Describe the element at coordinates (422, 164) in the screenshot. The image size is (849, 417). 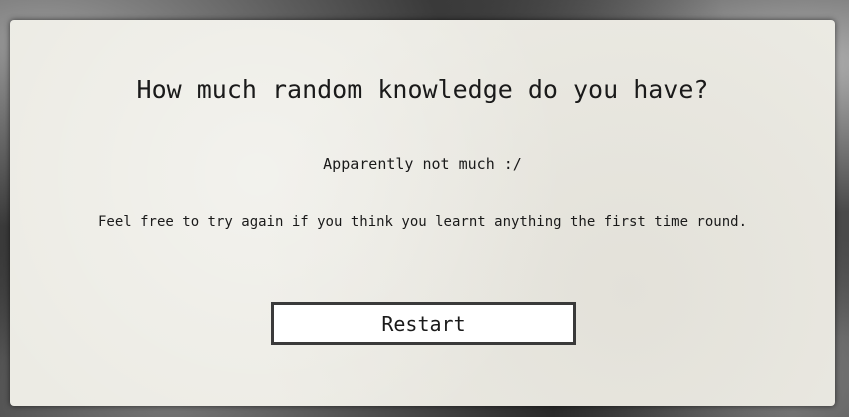
I see `result-text: Apparently not much :/` at that location.